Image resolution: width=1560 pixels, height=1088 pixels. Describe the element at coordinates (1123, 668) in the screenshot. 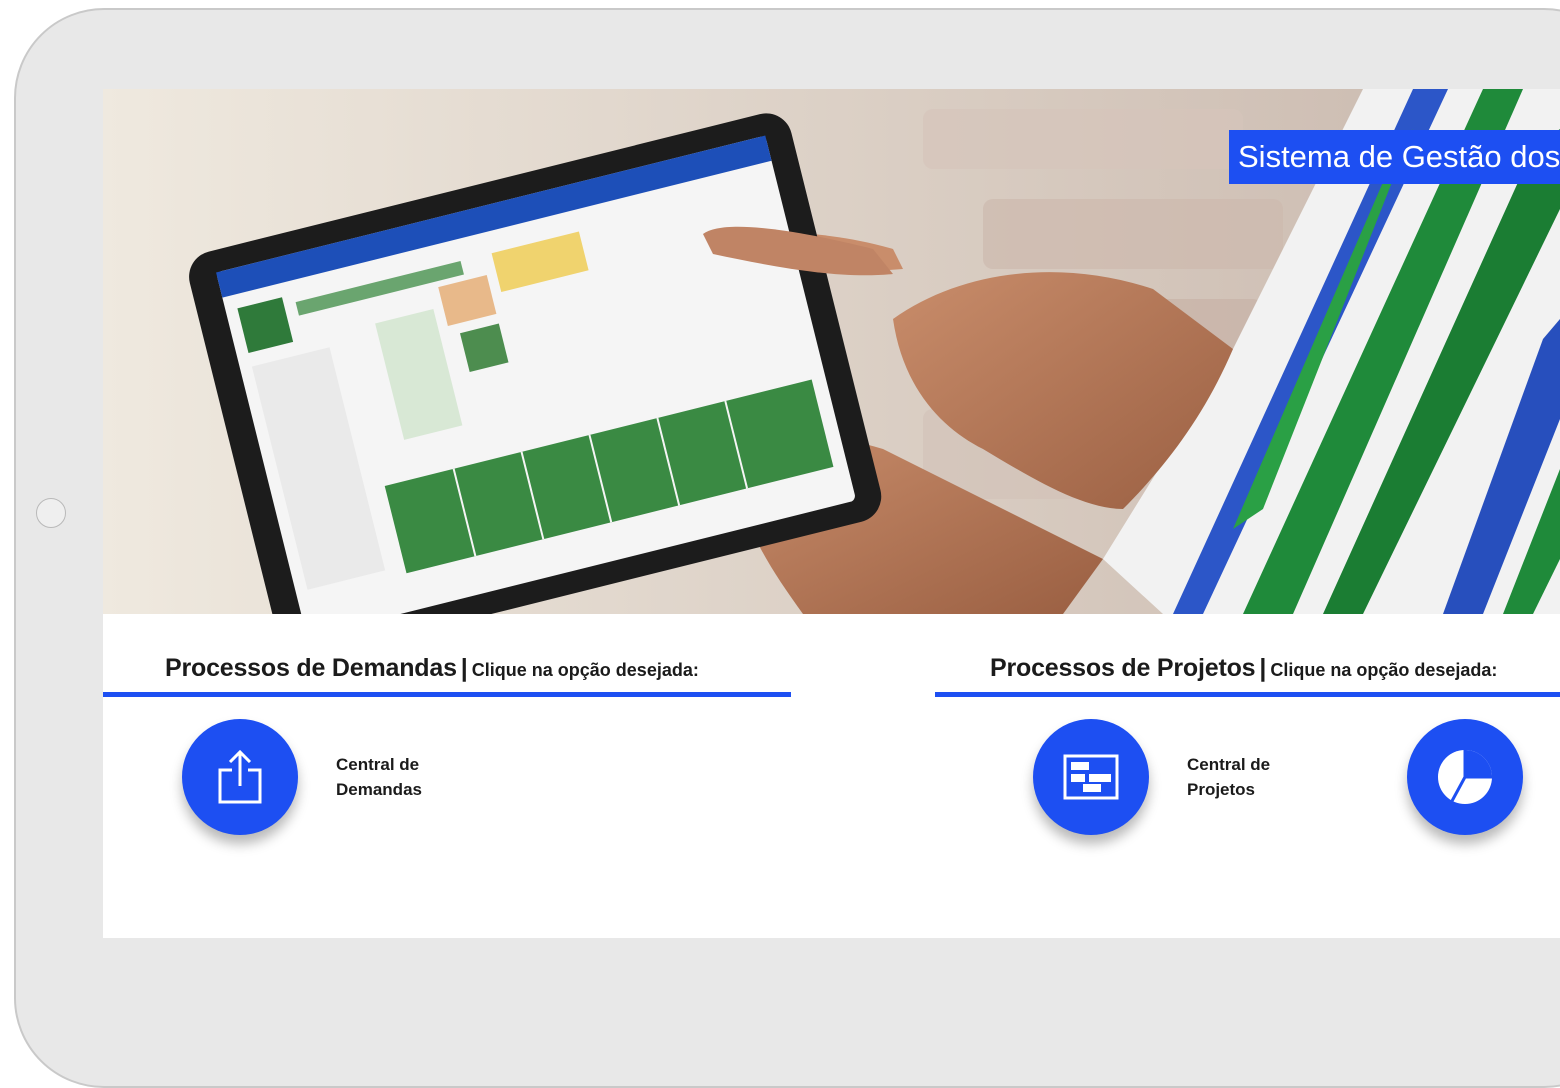

I see `section-title: Processos de Projetos` at that location.